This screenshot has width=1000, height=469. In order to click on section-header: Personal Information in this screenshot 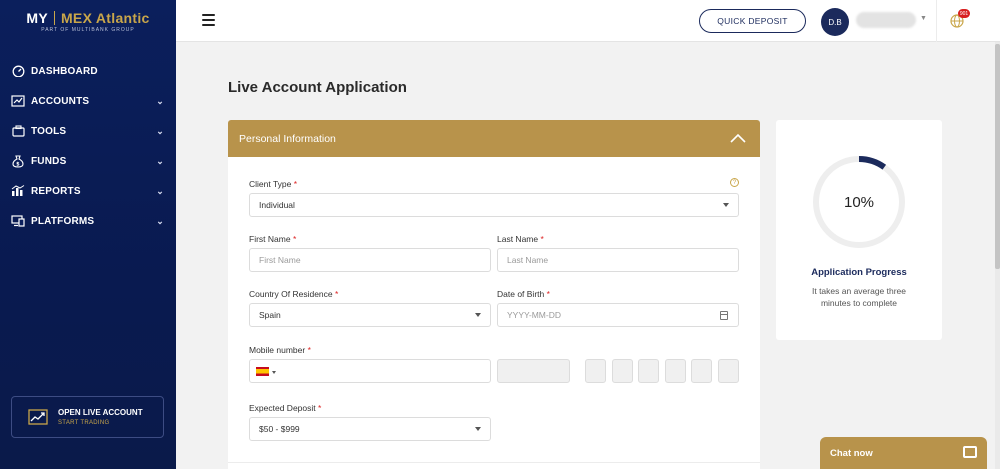, I will do `click(494, 138)`.